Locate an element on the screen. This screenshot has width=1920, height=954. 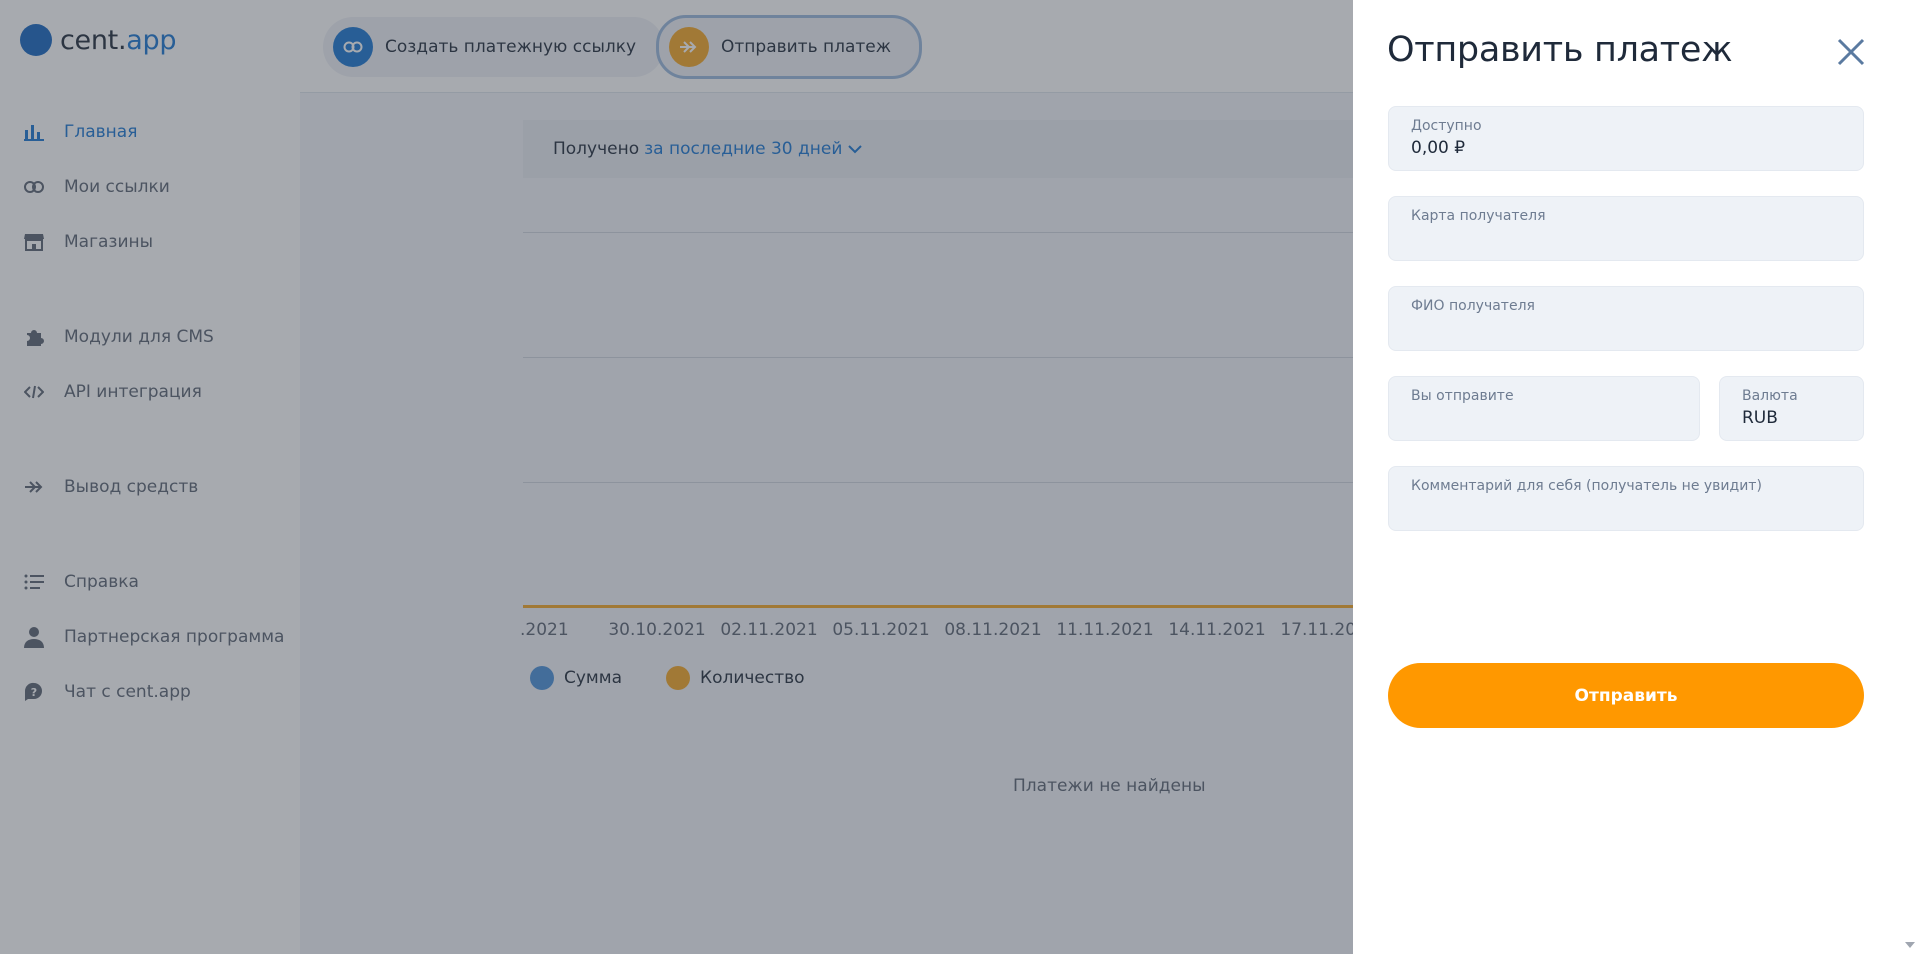
recipient-name-field: ФИО получателя is located at coordinates (1626, 318).